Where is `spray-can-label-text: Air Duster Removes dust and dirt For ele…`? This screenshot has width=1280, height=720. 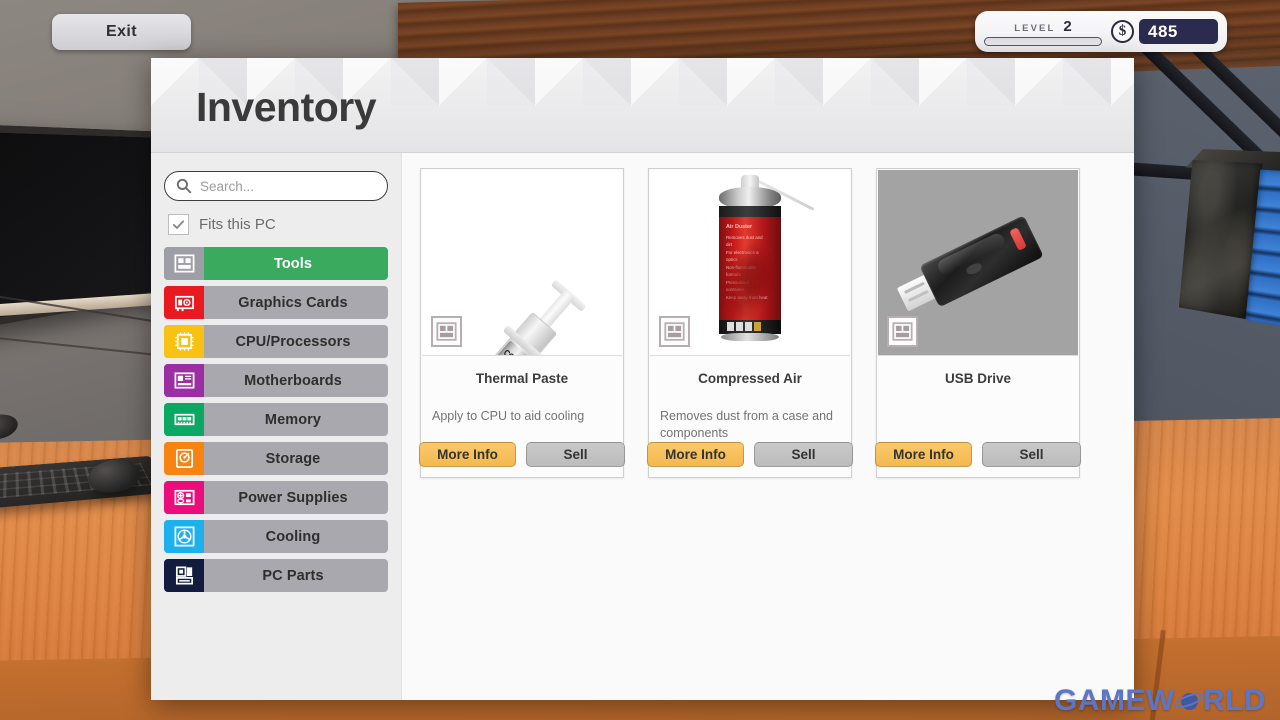
spray-can-label-text: Air Duster Removes dust and dirt For ele… is located at coordinates (747, 261).